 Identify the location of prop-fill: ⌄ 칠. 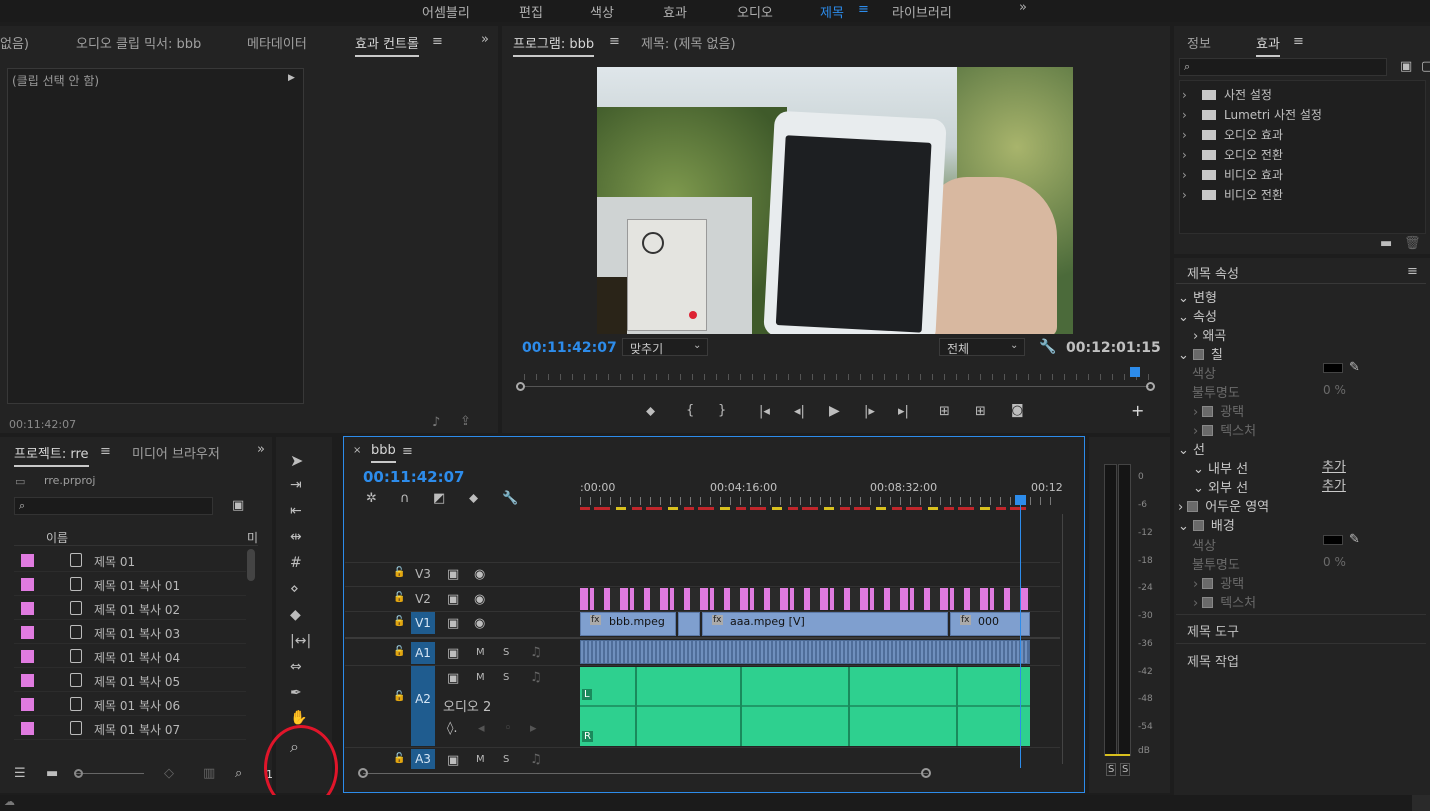
(1200, 353).